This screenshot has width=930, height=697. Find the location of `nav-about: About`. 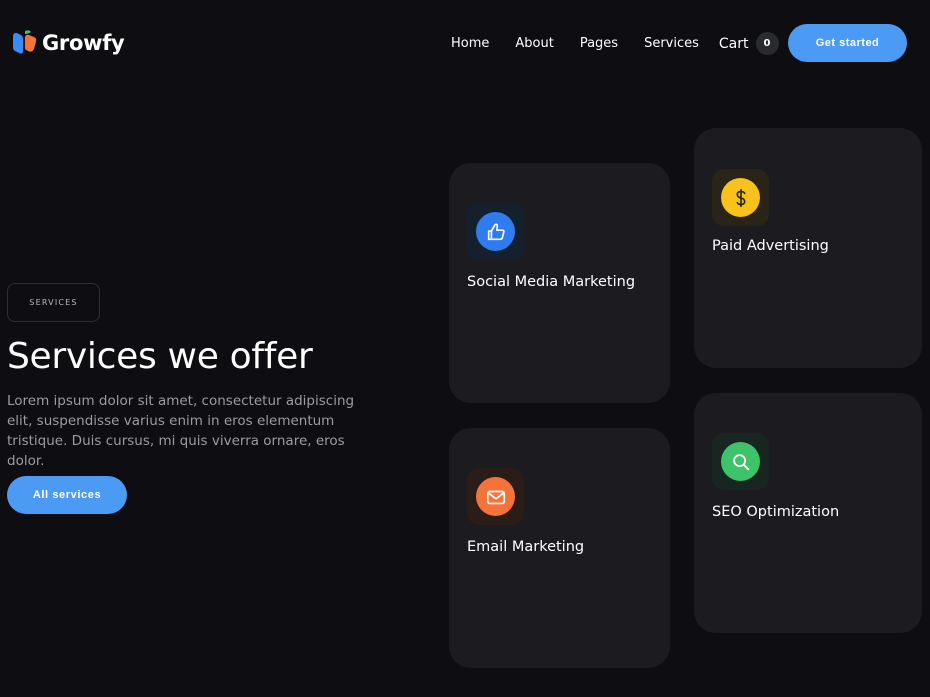

nav-about: About is located at coordinates (534, 43).